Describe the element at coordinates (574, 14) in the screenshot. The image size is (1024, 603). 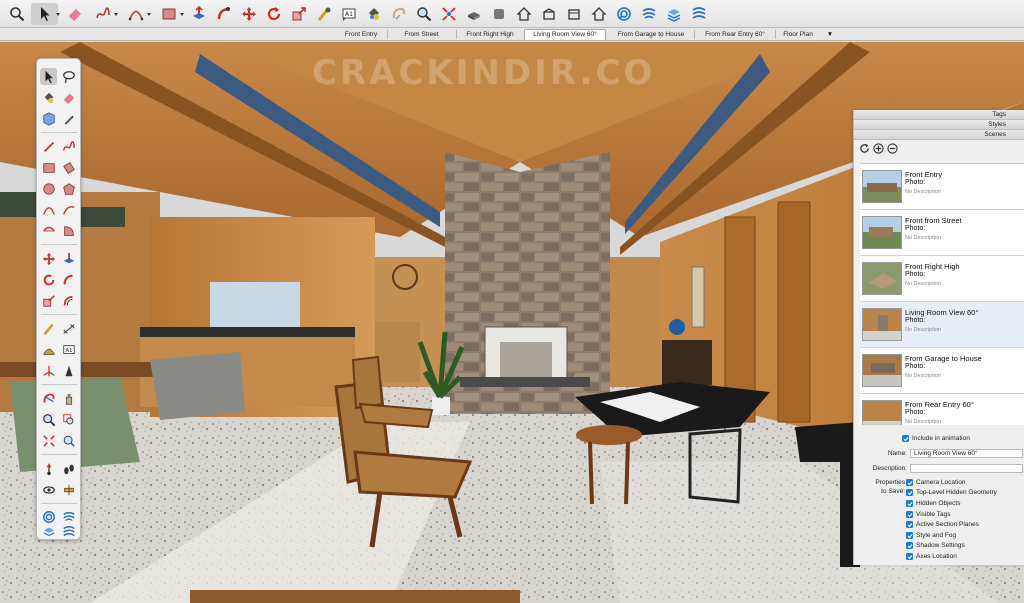
I see `right-view-icon` at that location.